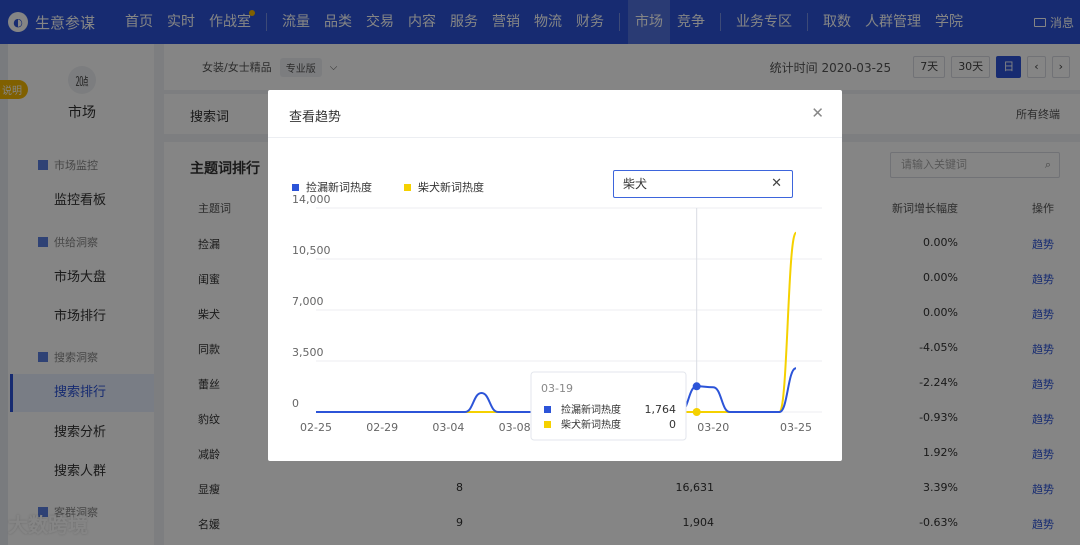 The width and height of the screenshot is (1080, 545). Describe the element at coordinates (555, 114) in the screenshot. I see `modal-header: 查看趋势 ✕` at that location.